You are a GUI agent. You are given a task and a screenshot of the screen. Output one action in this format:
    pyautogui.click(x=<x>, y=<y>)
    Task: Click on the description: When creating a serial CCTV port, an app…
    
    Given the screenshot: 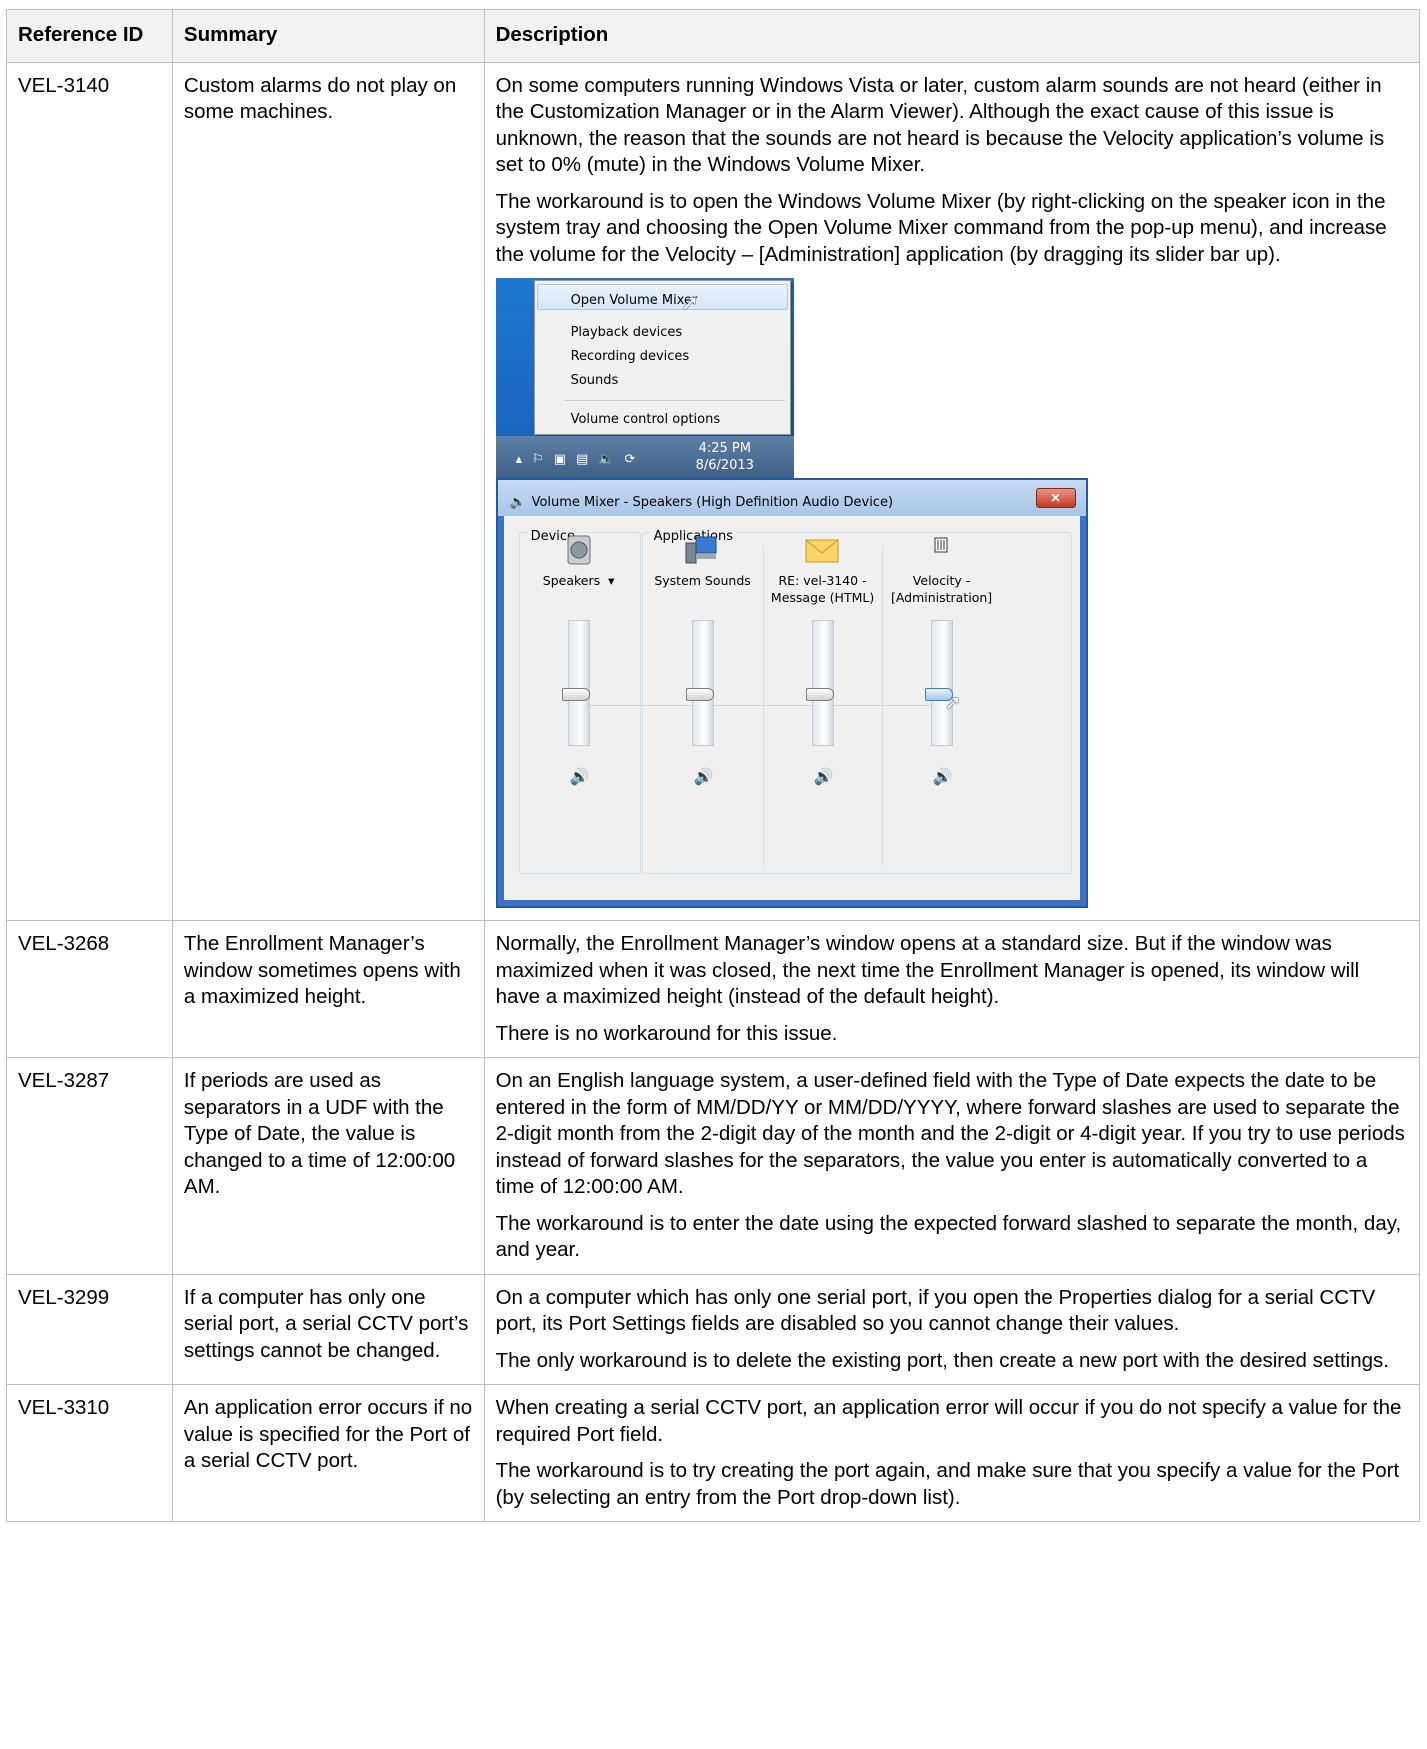 What is the action you would take?
    pyautogui.click(x=952, y=1453)
    